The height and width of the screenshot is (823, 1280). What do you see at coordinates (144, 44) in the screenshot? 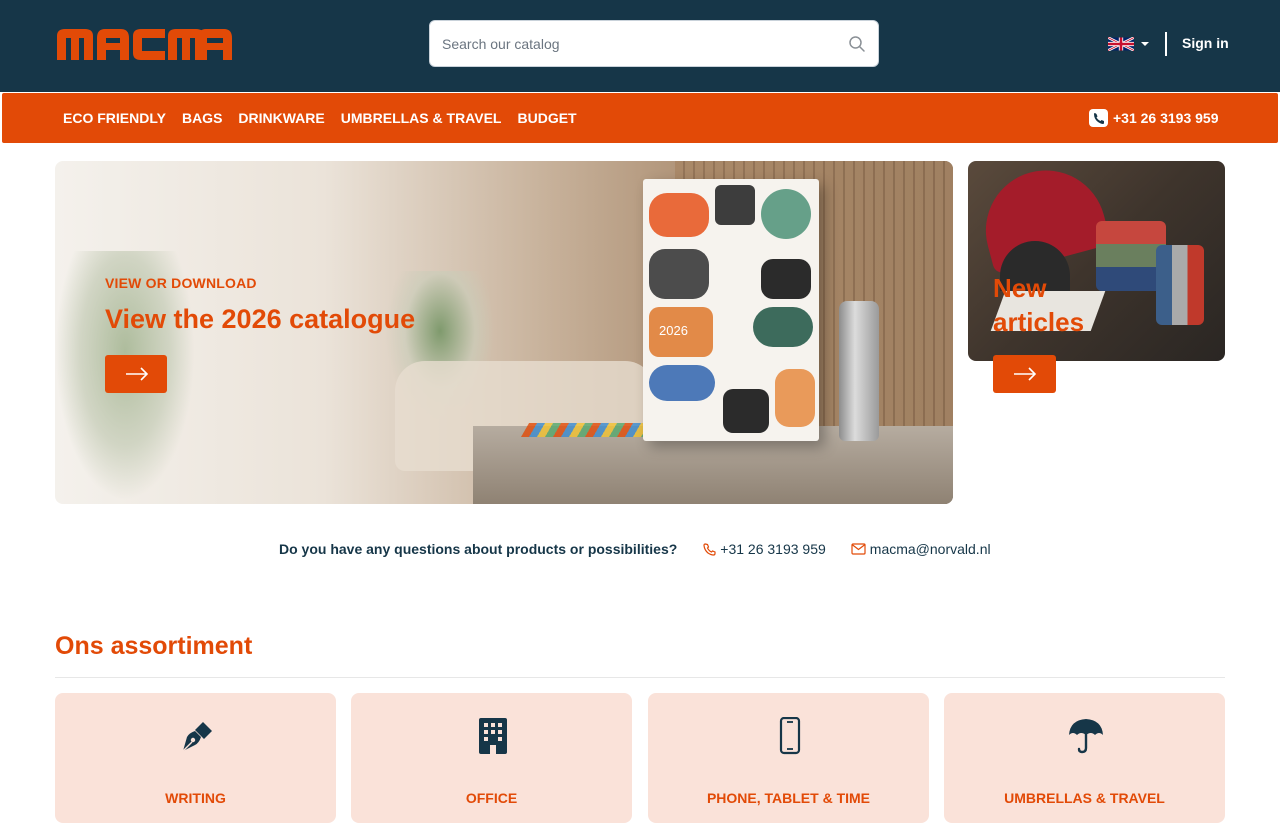
I see `macma-logo` at bounding box center [144, 44].